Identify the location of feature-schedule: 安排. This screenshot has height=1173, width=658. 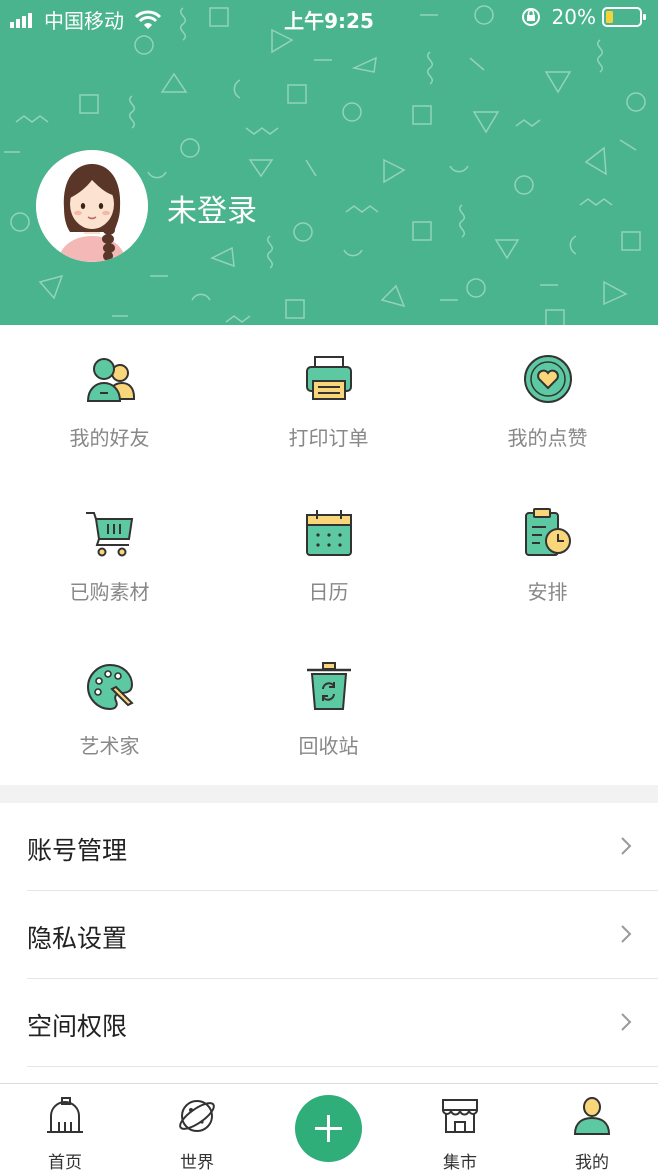
(547, 556).